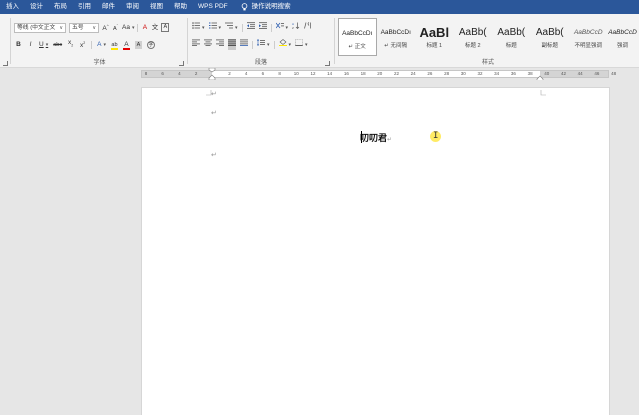  I want to click on paragraph-group: ▾ ▾ ▾ ▾ AZ ▾ ▾ ▾ 段落, so click(261, 41).